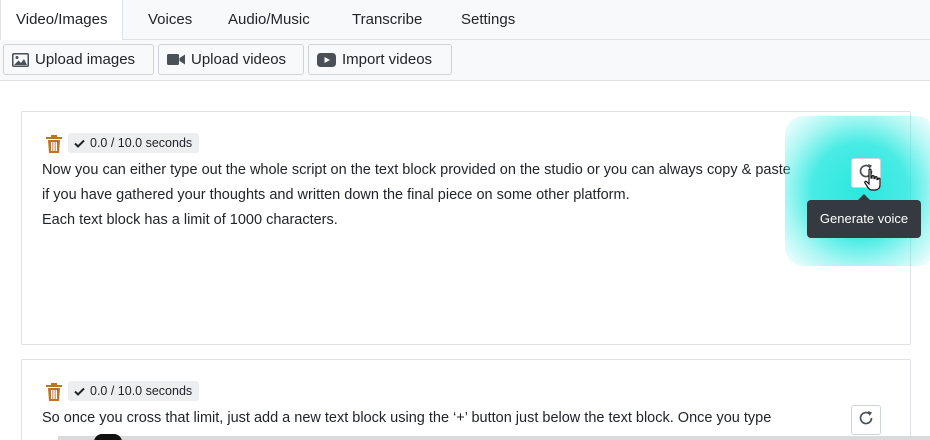 The width and height of the screenshot is (930, 440). I want to click on generate-voice-button, so click(866, 420).